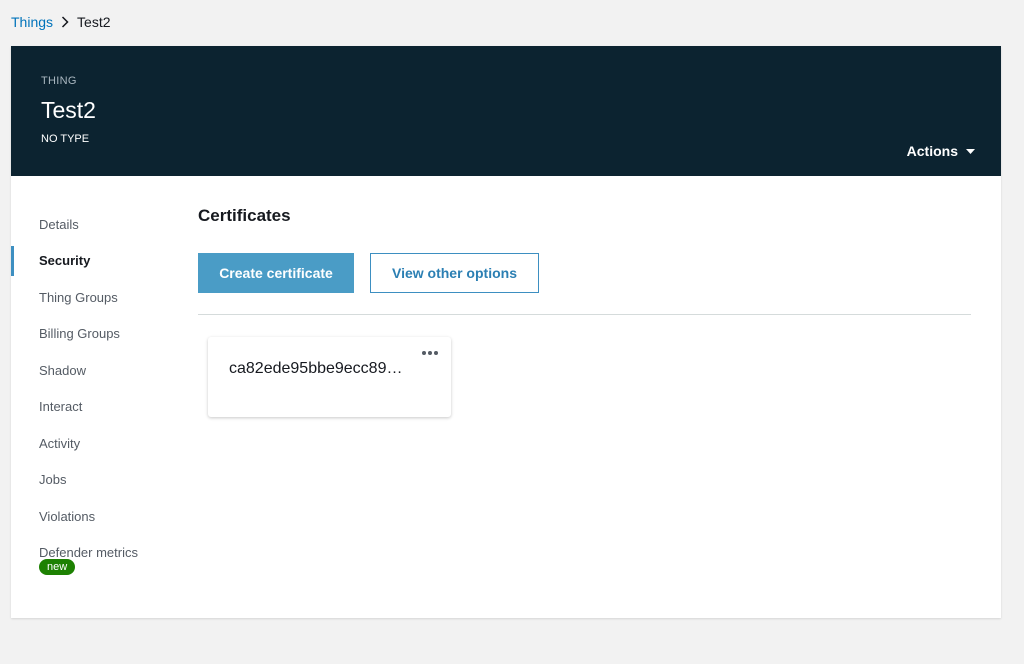  What do you see at coordinates (101, 443) in the screenshot?
I see `nav-item-activity: Activity` at bounding box center [101, 443].